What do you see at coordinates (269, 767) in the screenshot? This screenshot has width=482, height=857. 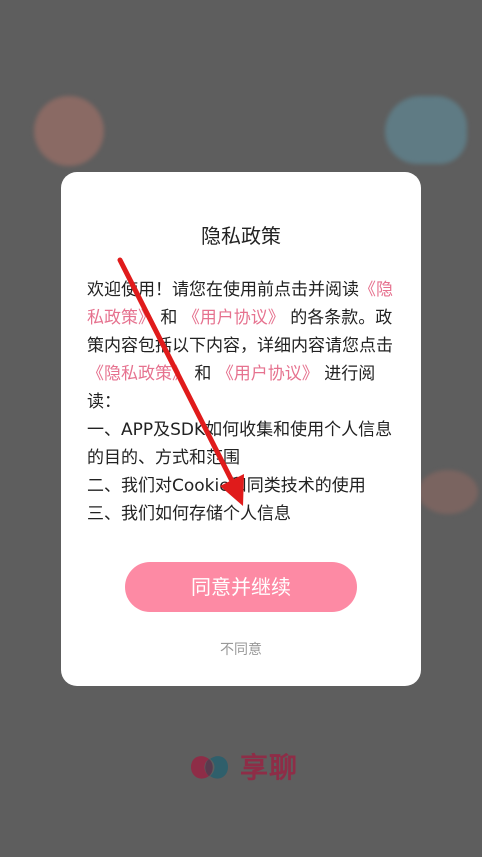 I see `brand-name: 享聊` at bounding box center [269, 767].